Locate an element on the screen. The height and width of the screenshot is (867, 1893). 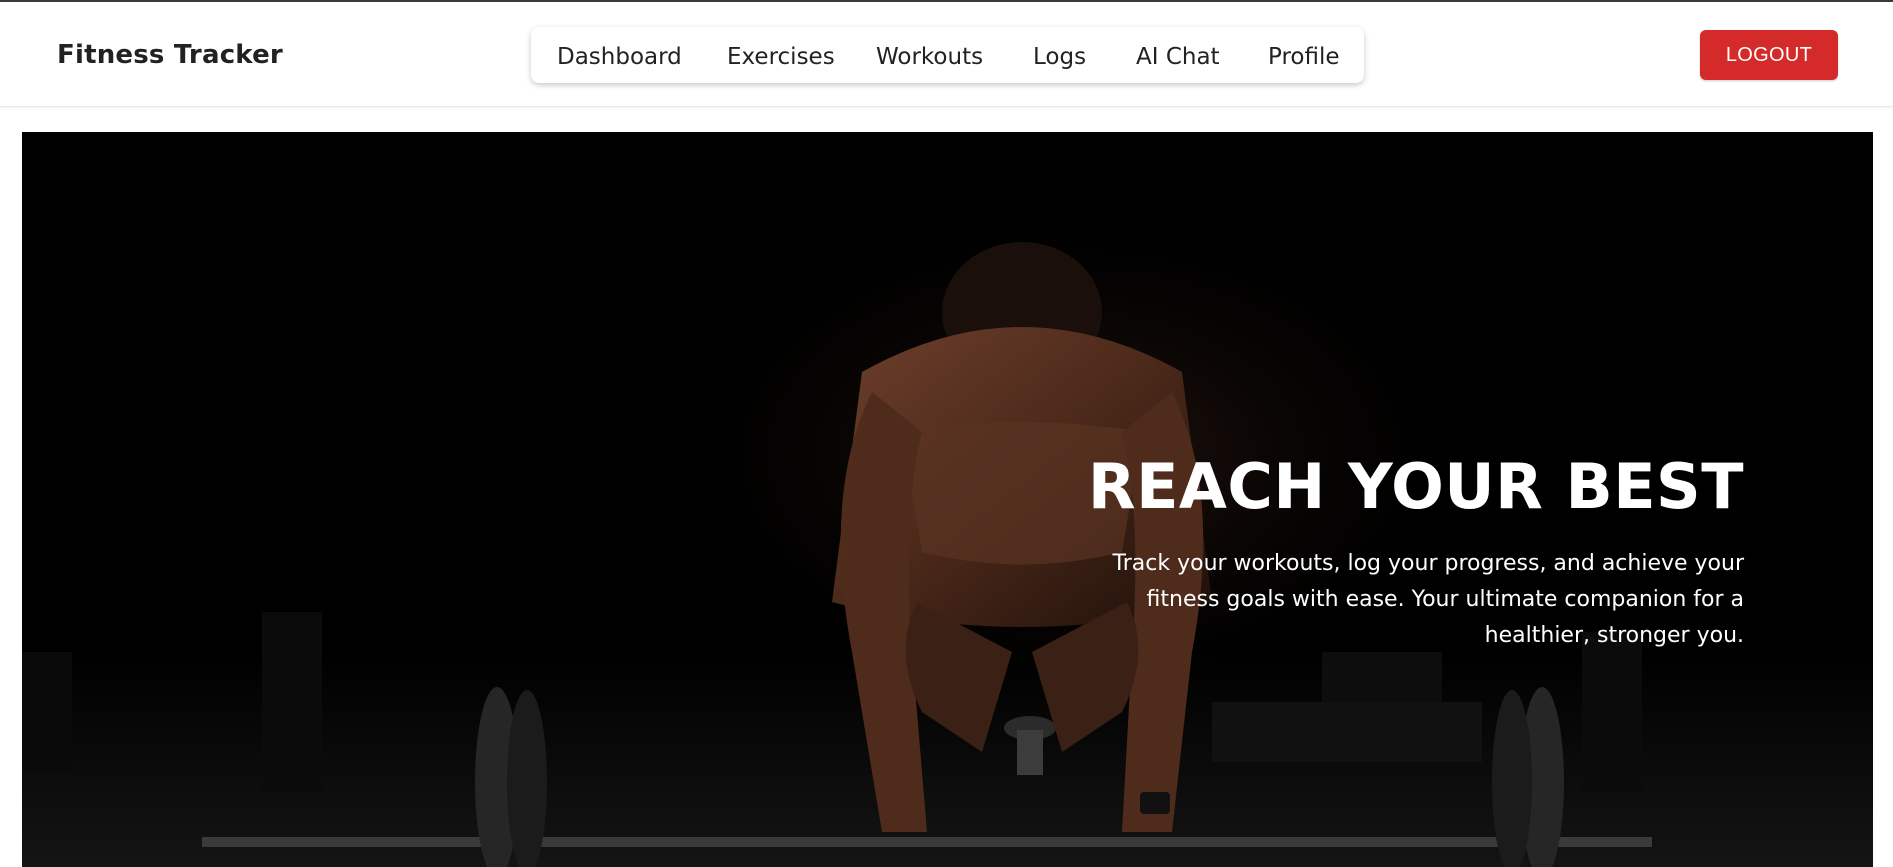
nav-link-ai-chat: AI Chat is located at coordinates (1178, 57).